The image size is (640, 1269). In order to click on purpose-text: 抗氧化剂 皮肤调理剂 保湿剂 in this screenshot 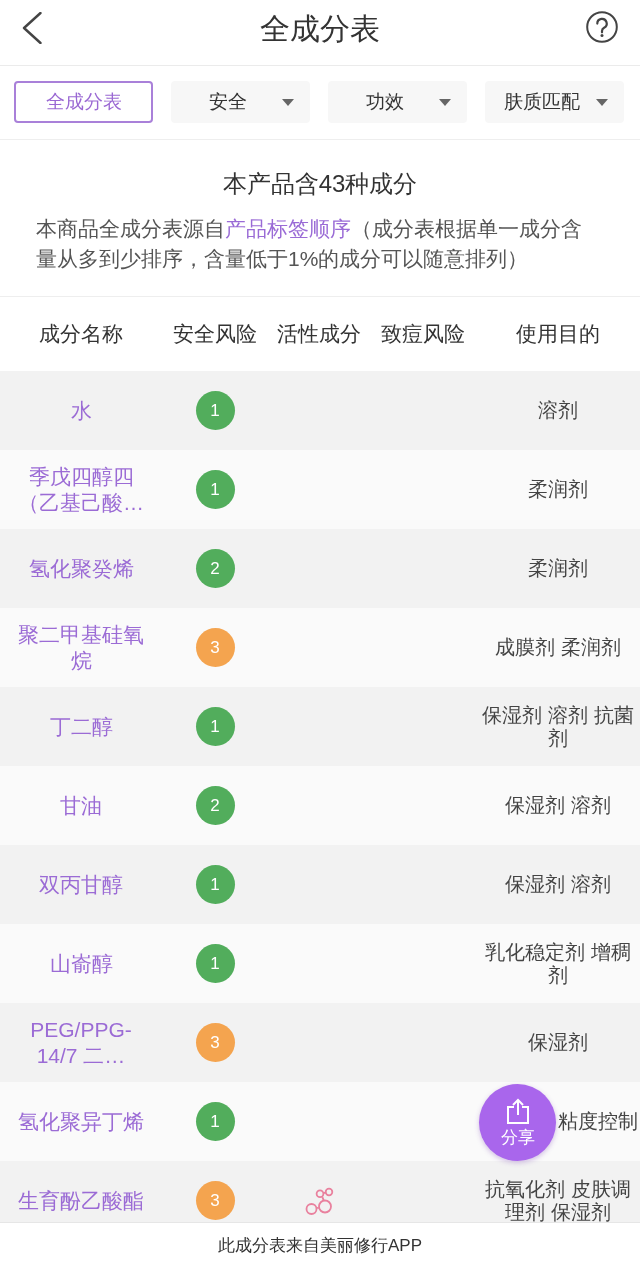, I will do `click(558, 1199)`.